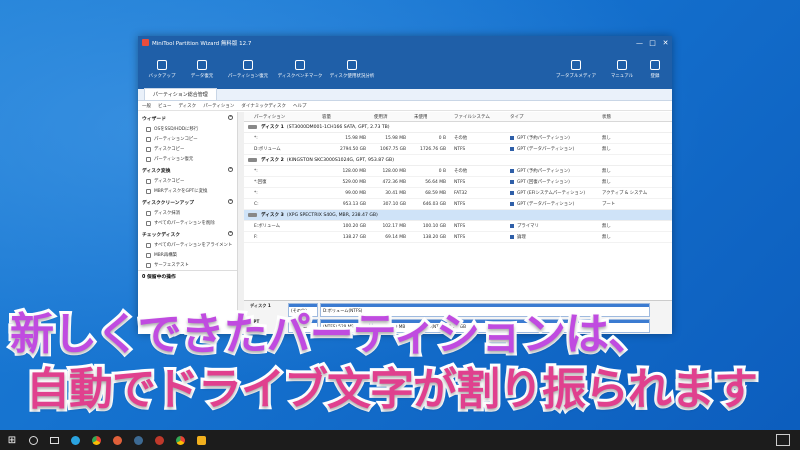 The width and height of the screenshot is (800, 450). Describe the element at coordinates (665, 43) in the screenshot. I see `close-button: ✕` at that location.